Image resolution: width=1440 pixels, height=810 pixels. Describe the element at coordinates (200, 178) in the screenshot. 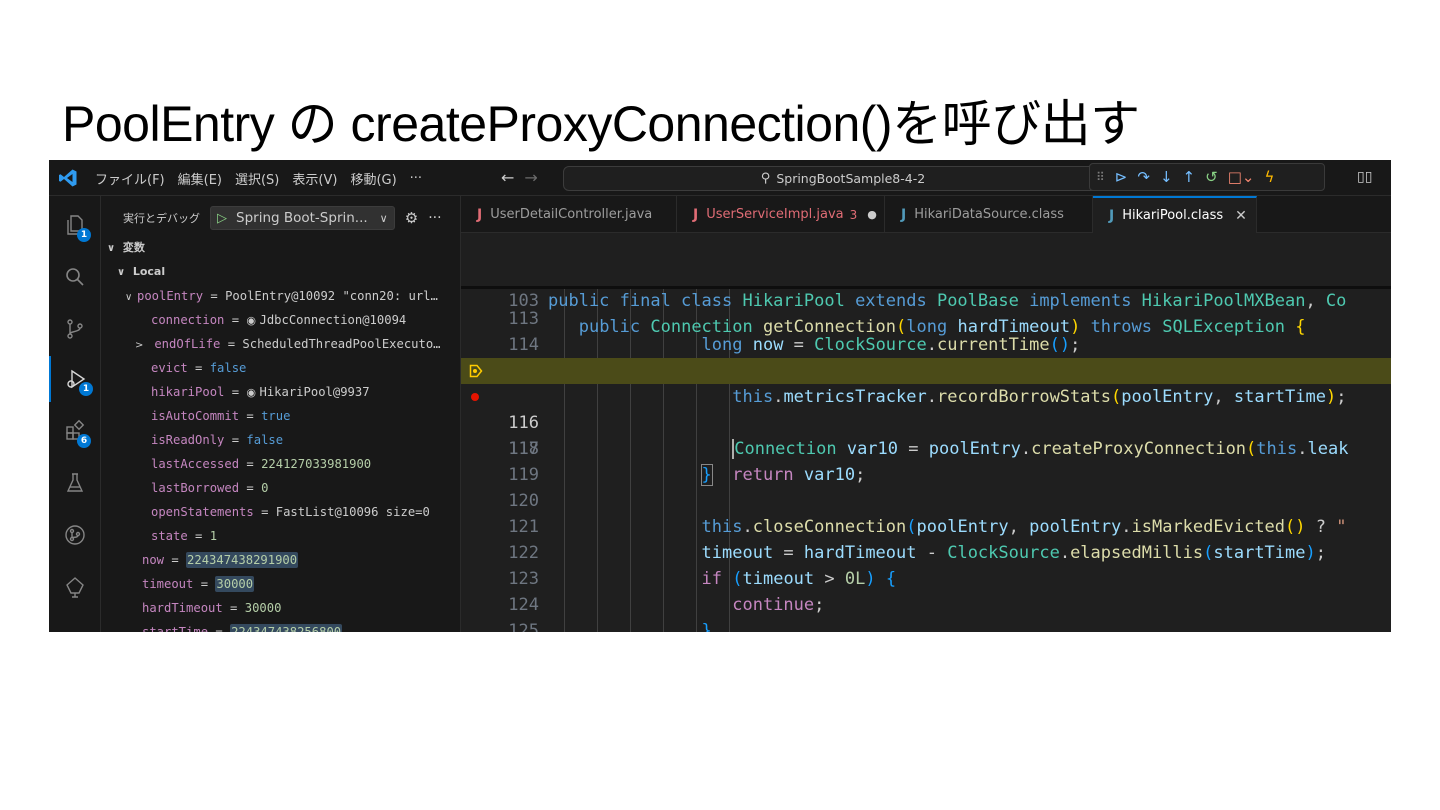

I see `menu-edit: 編集(E)` at that location.